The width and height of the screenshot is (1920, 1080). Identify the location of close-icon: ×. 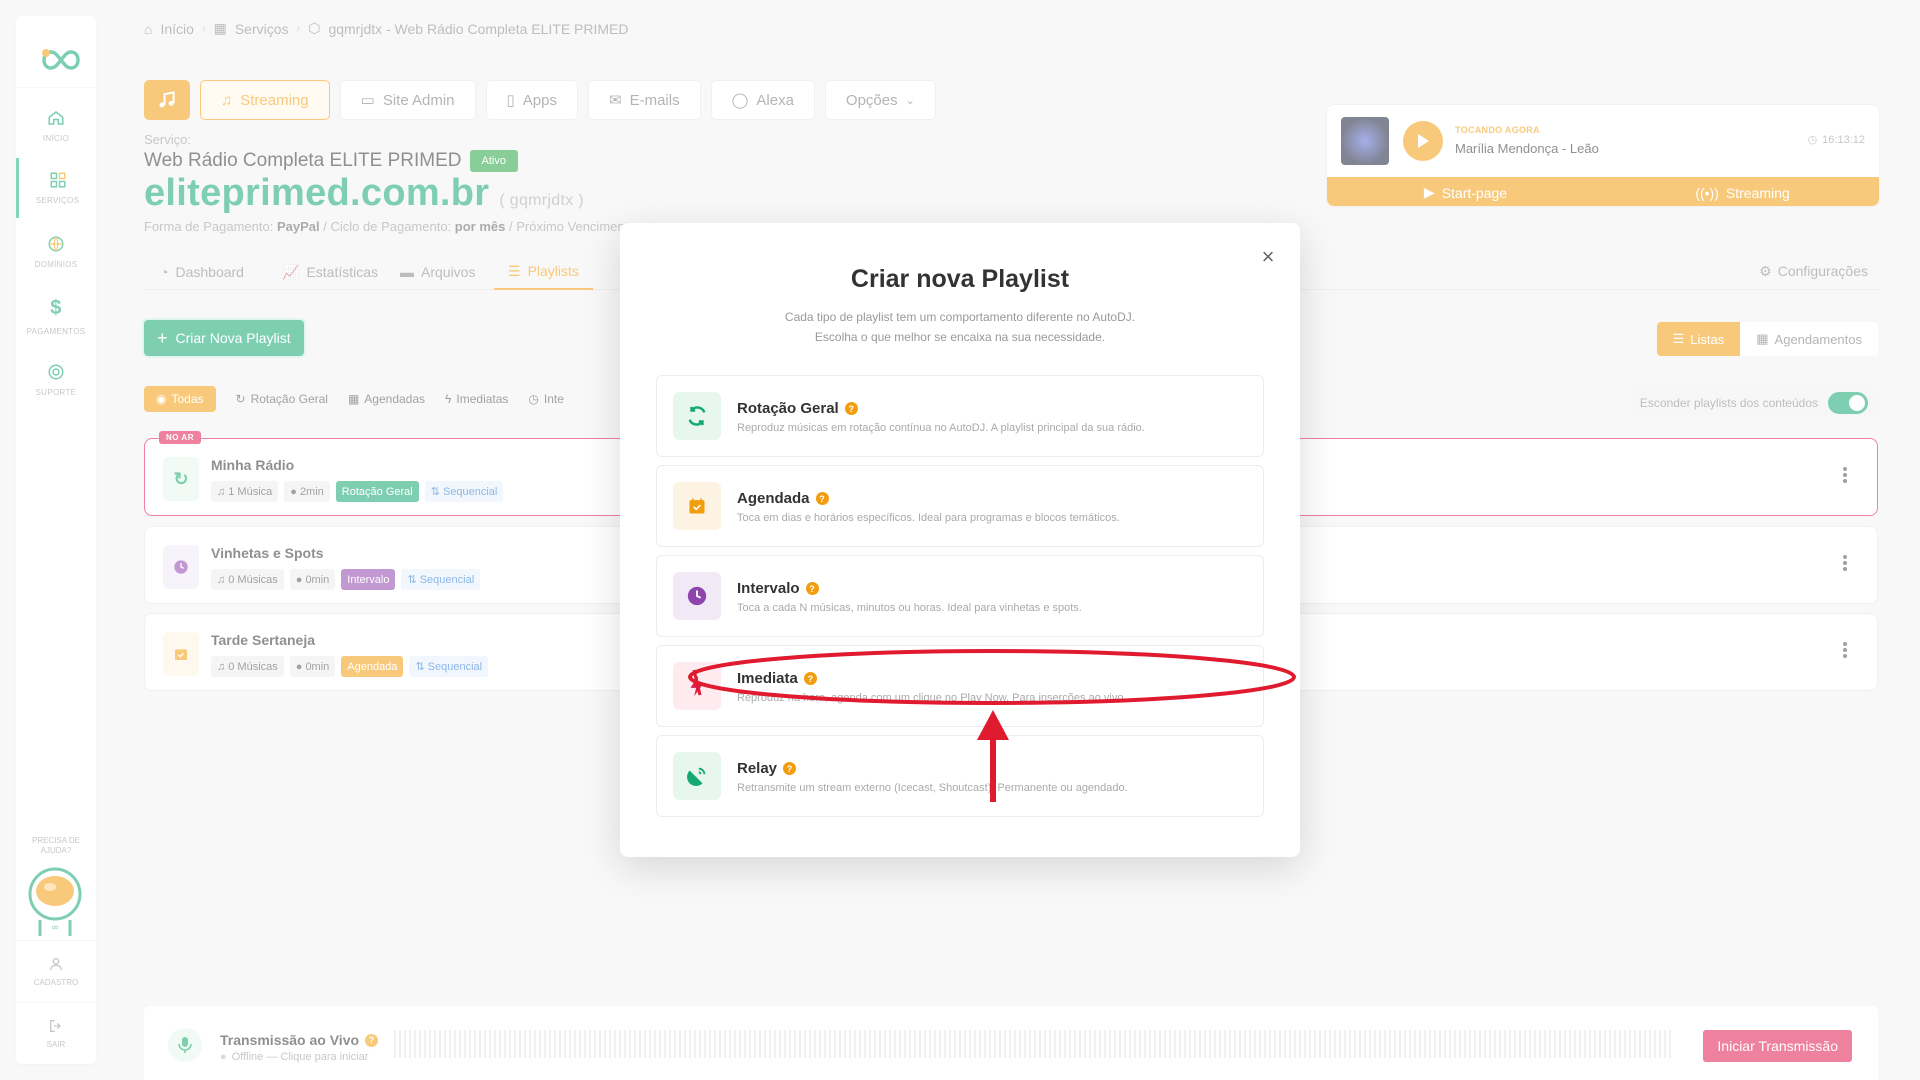
(1268, 257).